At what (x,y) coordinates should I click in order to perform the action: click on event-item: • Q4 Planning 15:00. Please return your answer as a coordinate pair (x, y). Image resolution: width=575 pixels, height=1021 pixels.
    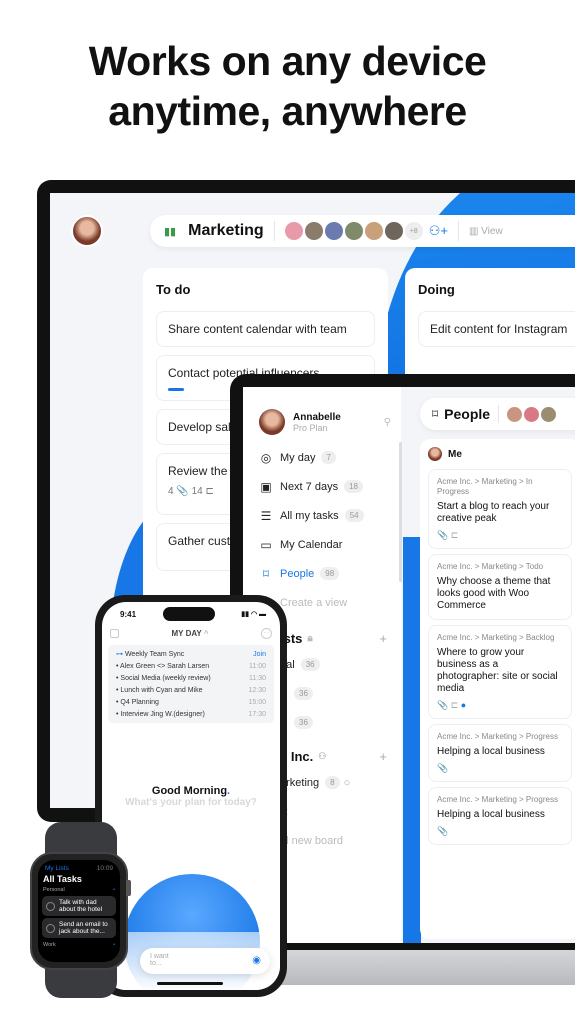
    Looking at the image, I should click on (191, 702).